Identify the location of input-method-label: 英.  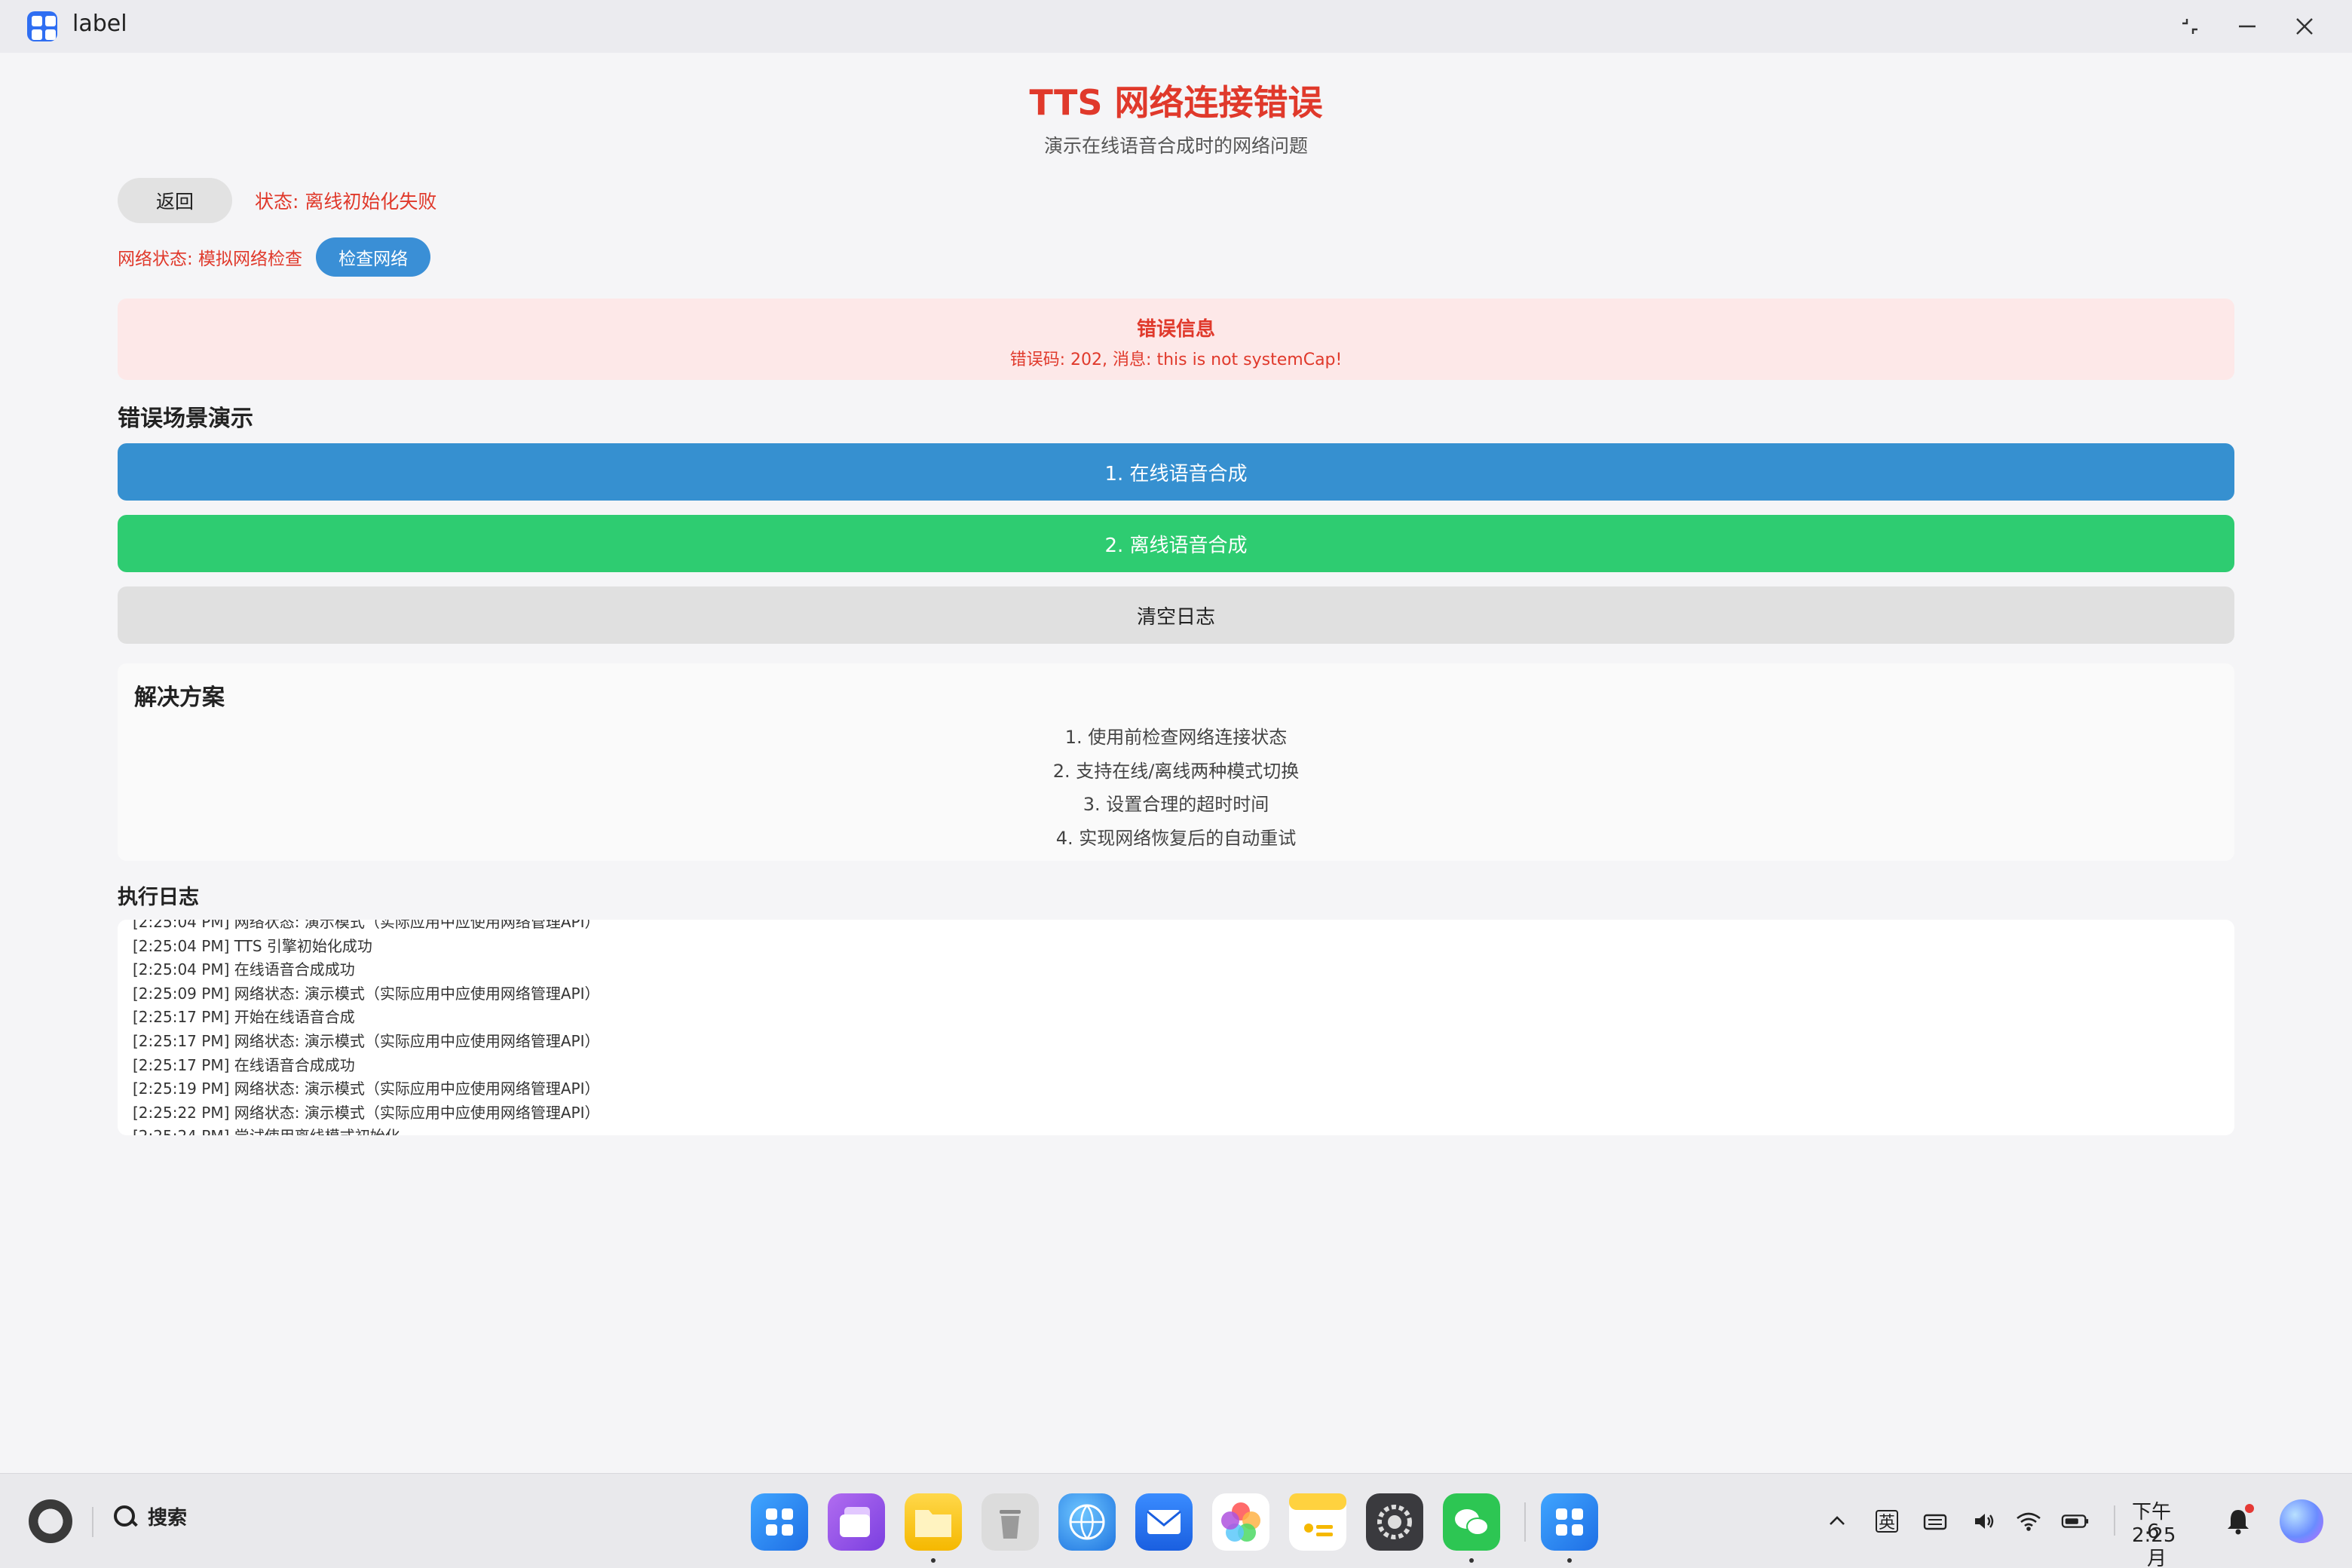
(1887, 1521).